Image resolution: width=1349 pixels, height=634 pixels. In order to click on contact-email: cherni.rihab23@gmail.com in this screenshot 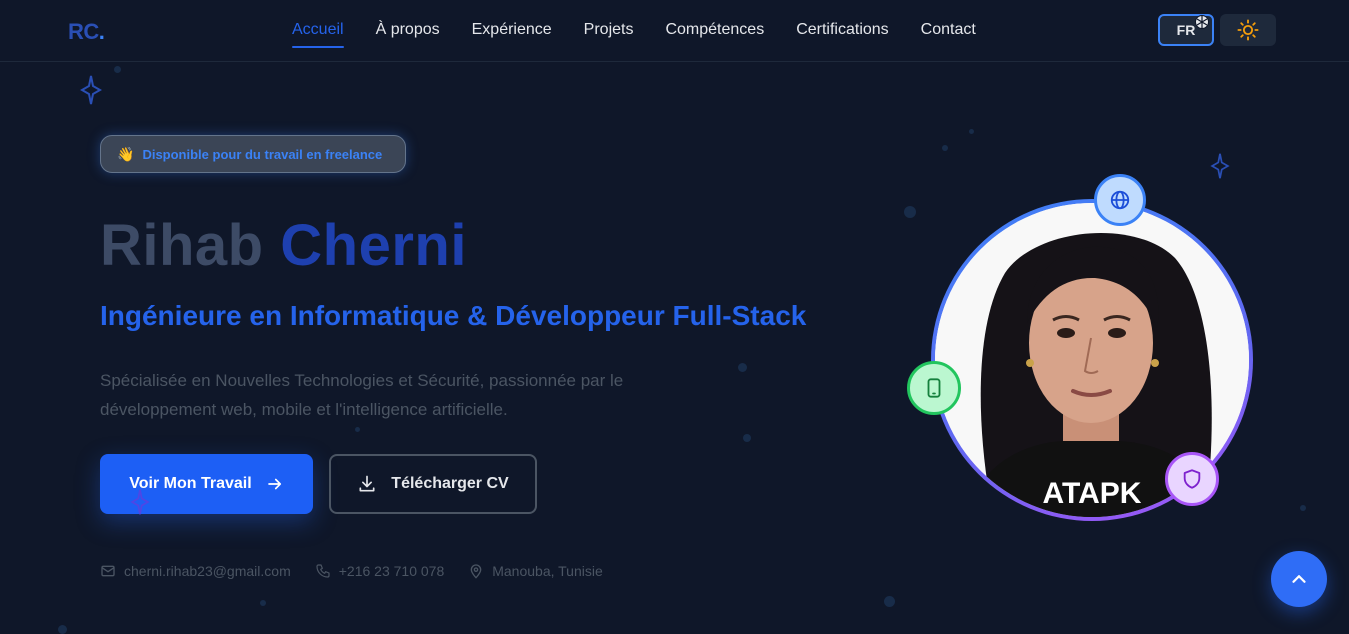, I will do `click(195, 571)`.